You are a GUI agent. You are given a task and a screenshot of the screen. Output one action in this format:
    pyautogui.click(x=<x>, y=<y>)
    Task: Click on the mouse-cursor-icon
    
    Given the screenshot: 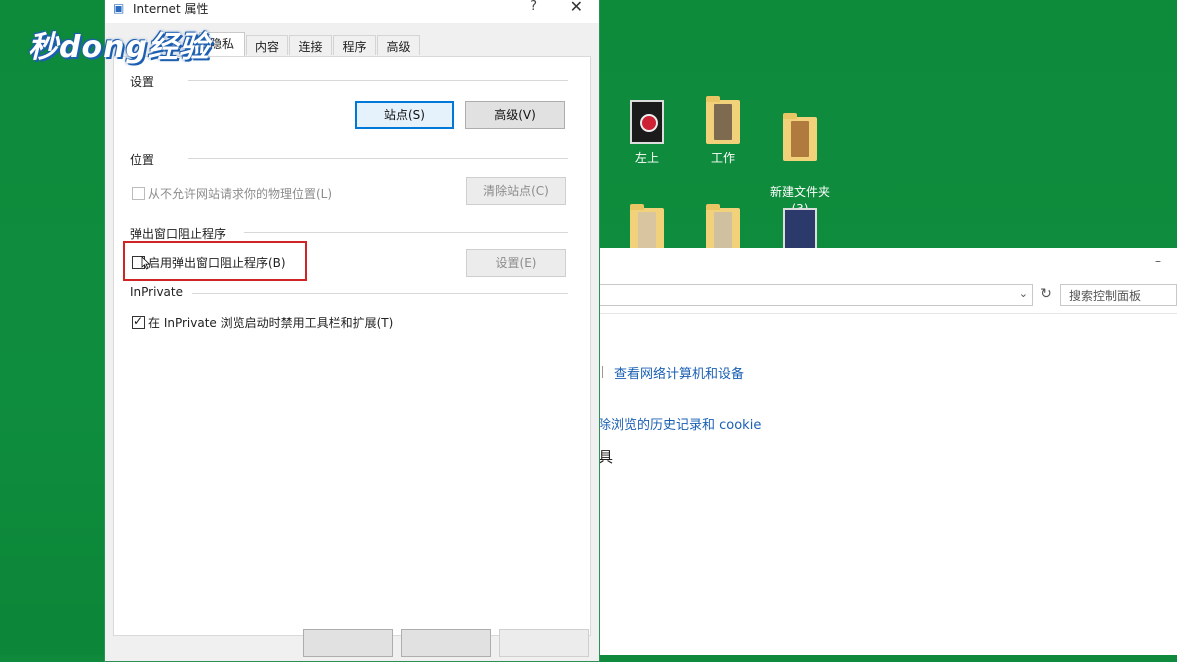 What is the action you would take?
    pyautogui.click(x=146, y=263)
    